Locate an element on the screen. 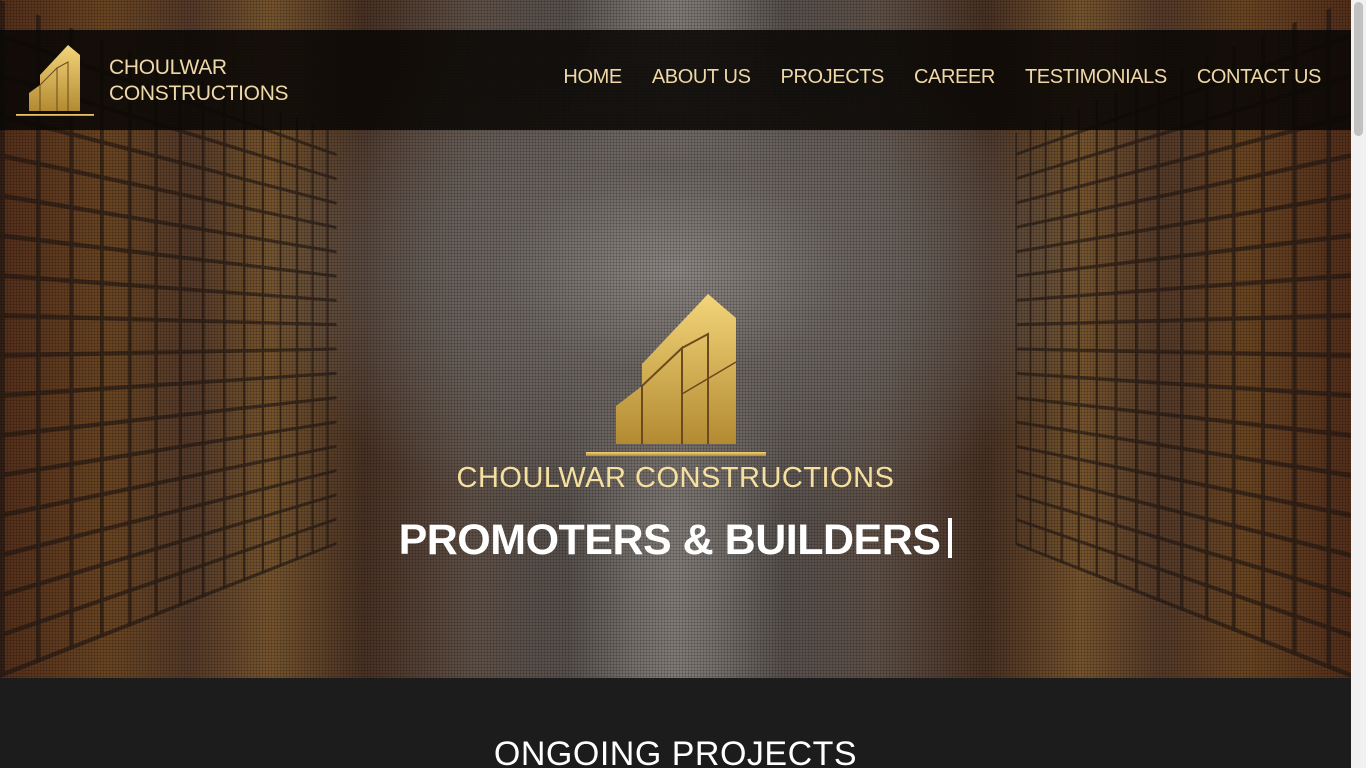 The width and height of the screenshot is (1366, 768). projects-section: ONGOING PROJECTS is located at coordinates (675, 723).